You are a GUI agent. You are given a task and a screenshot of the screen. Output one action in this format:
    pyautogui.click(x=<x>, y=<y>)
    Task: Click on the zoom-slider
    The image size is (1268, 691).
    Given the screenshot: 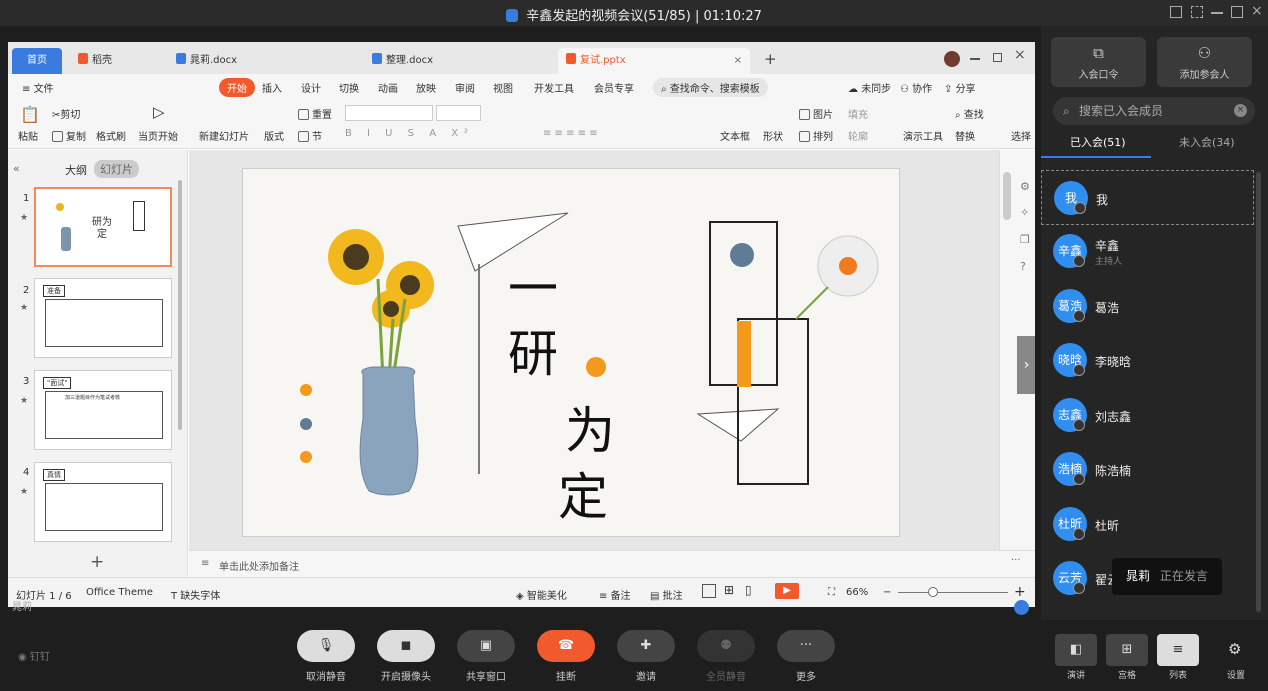 What is the action you would take?
    pyautogui.click(x=953, y=592)
    